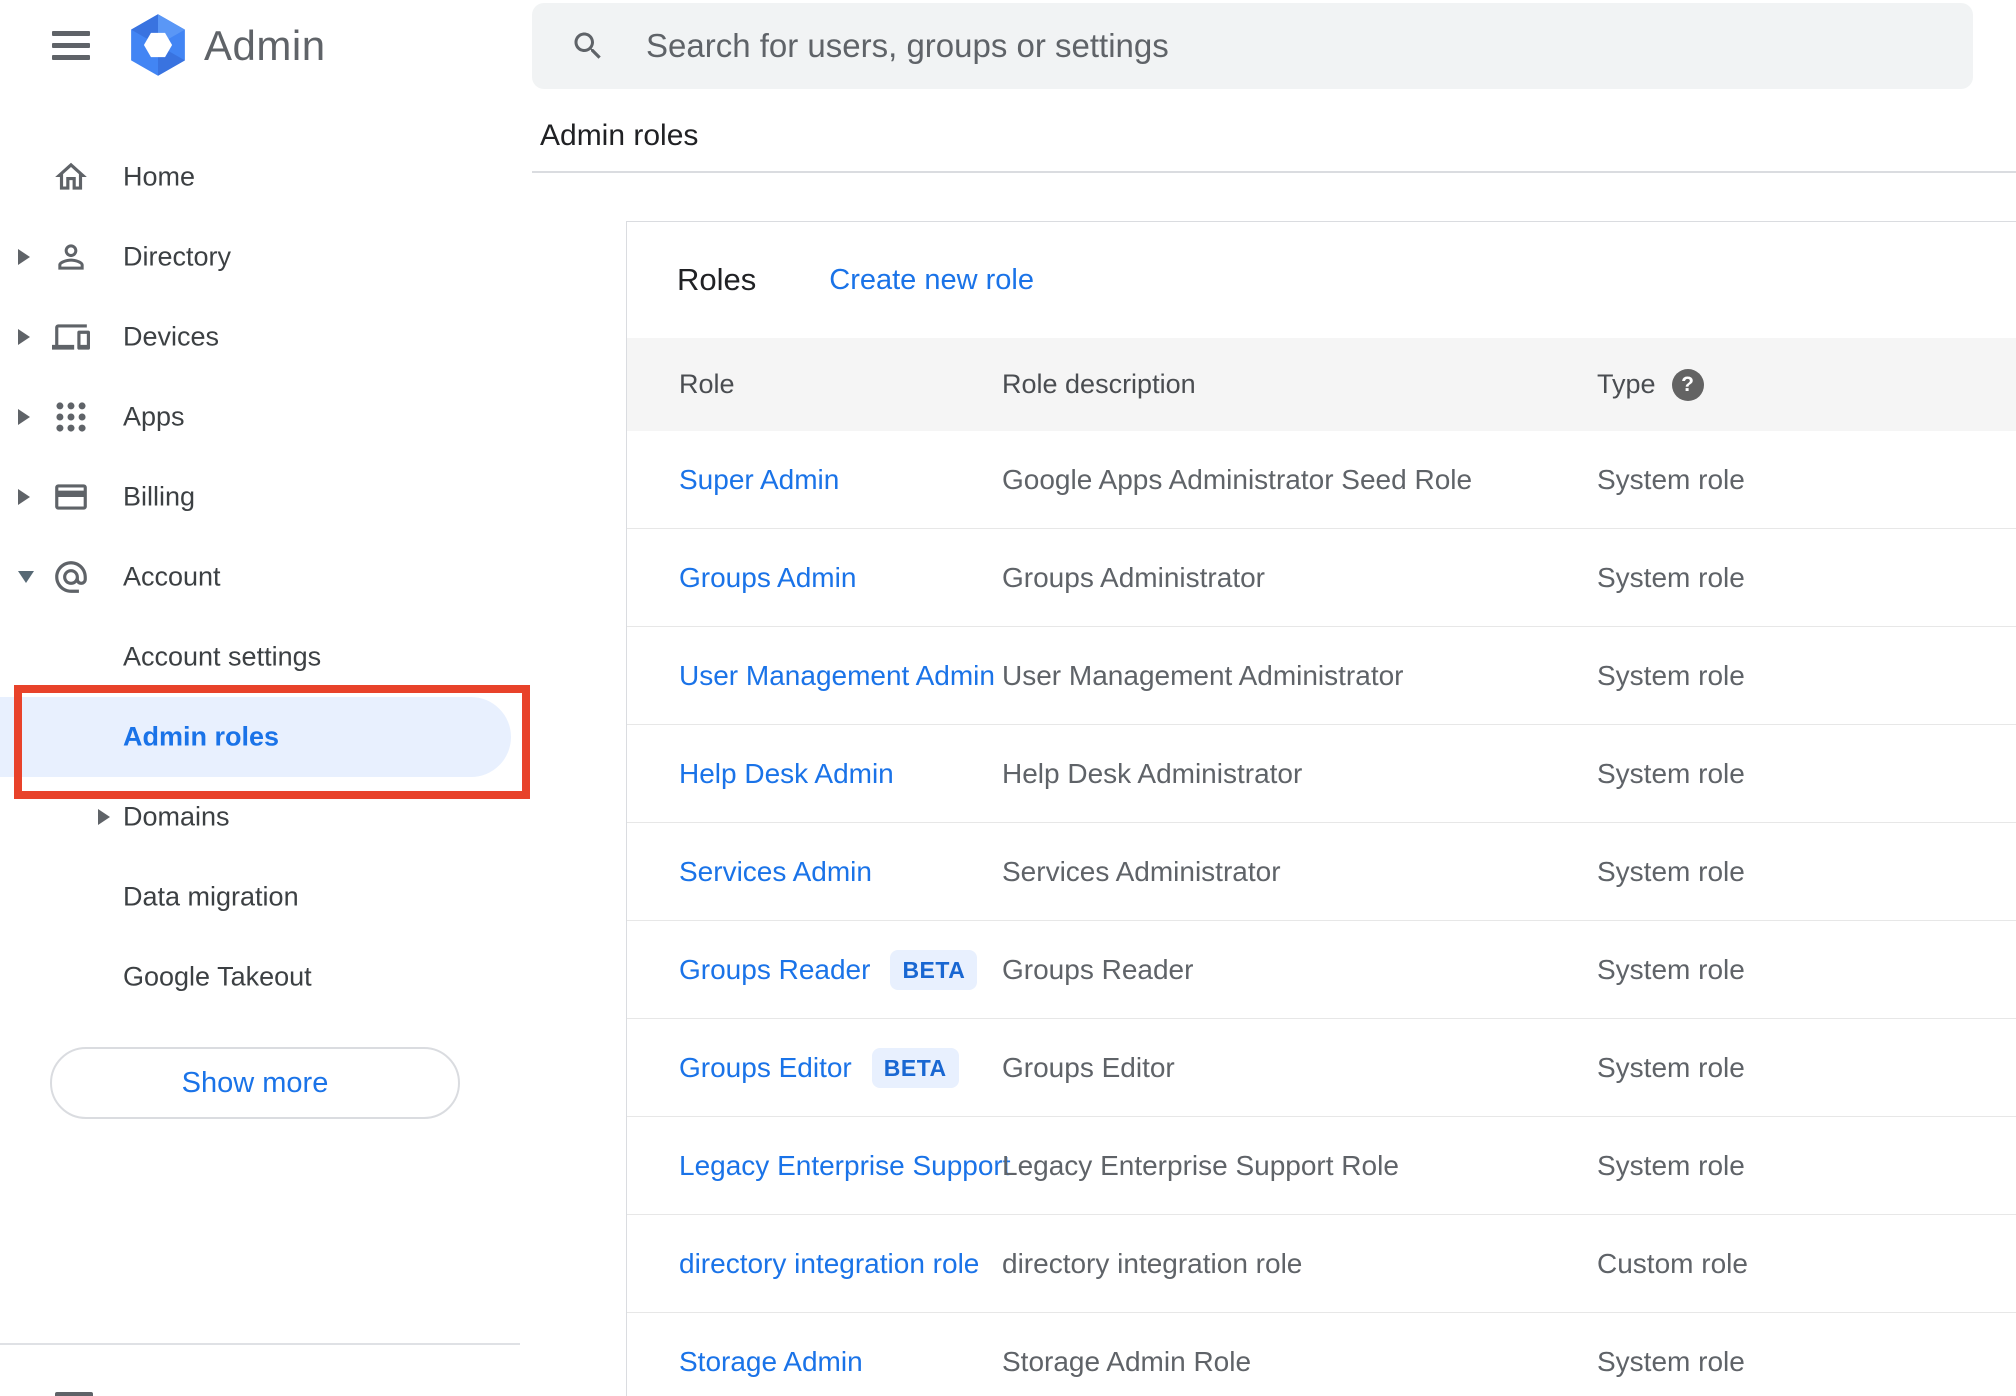 The width and height of the screenshot is (2016, 1396). I want to click on role-cell: Help Desk Admin, so click(814, 774).